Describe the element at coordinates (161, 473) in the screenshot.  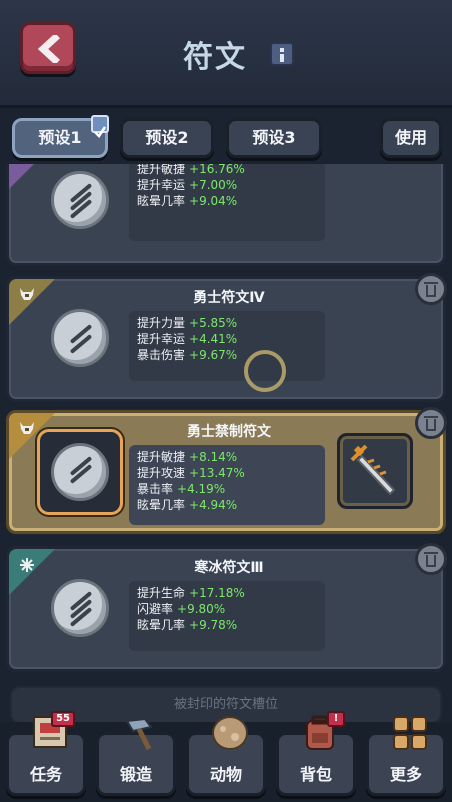
I see `stat-name: 提升攻速` at that location.